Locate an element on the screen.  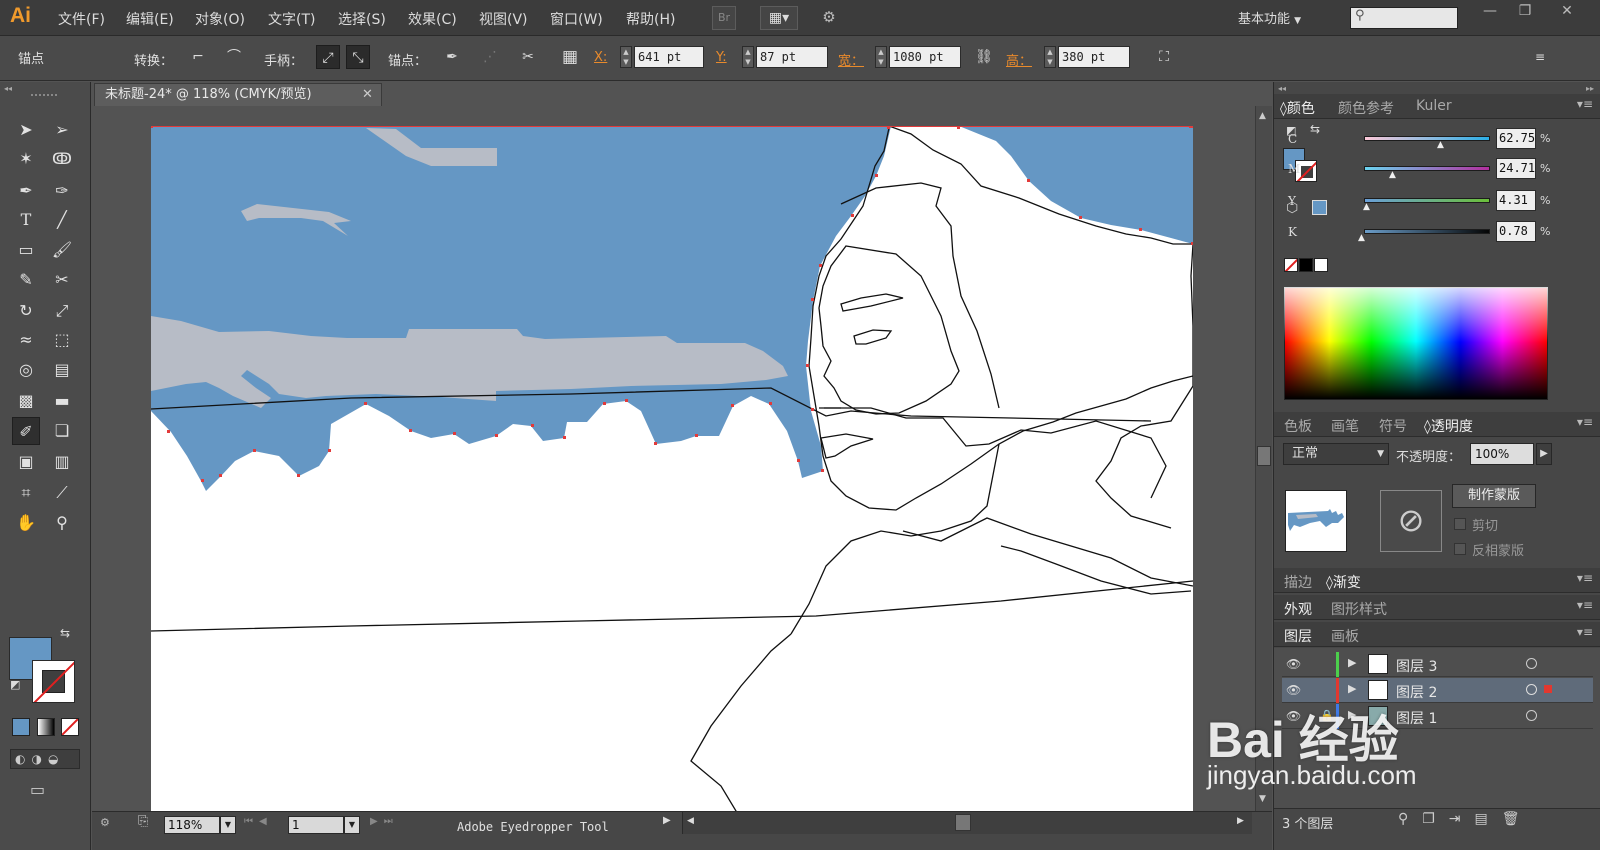
cut-path-icon: ✂ is located at coordinates (528, 57).